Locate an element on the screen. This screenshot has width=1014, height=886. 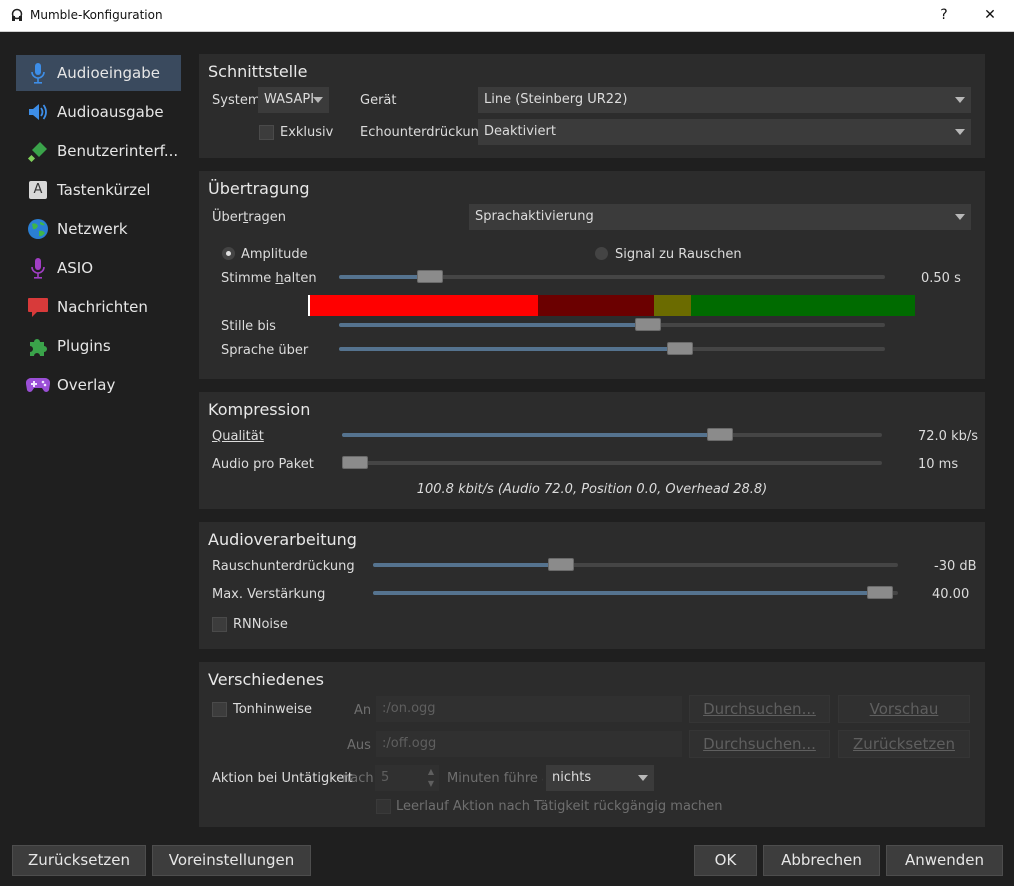
transmission-title: Übertragung is located at coordinates (259, 188).